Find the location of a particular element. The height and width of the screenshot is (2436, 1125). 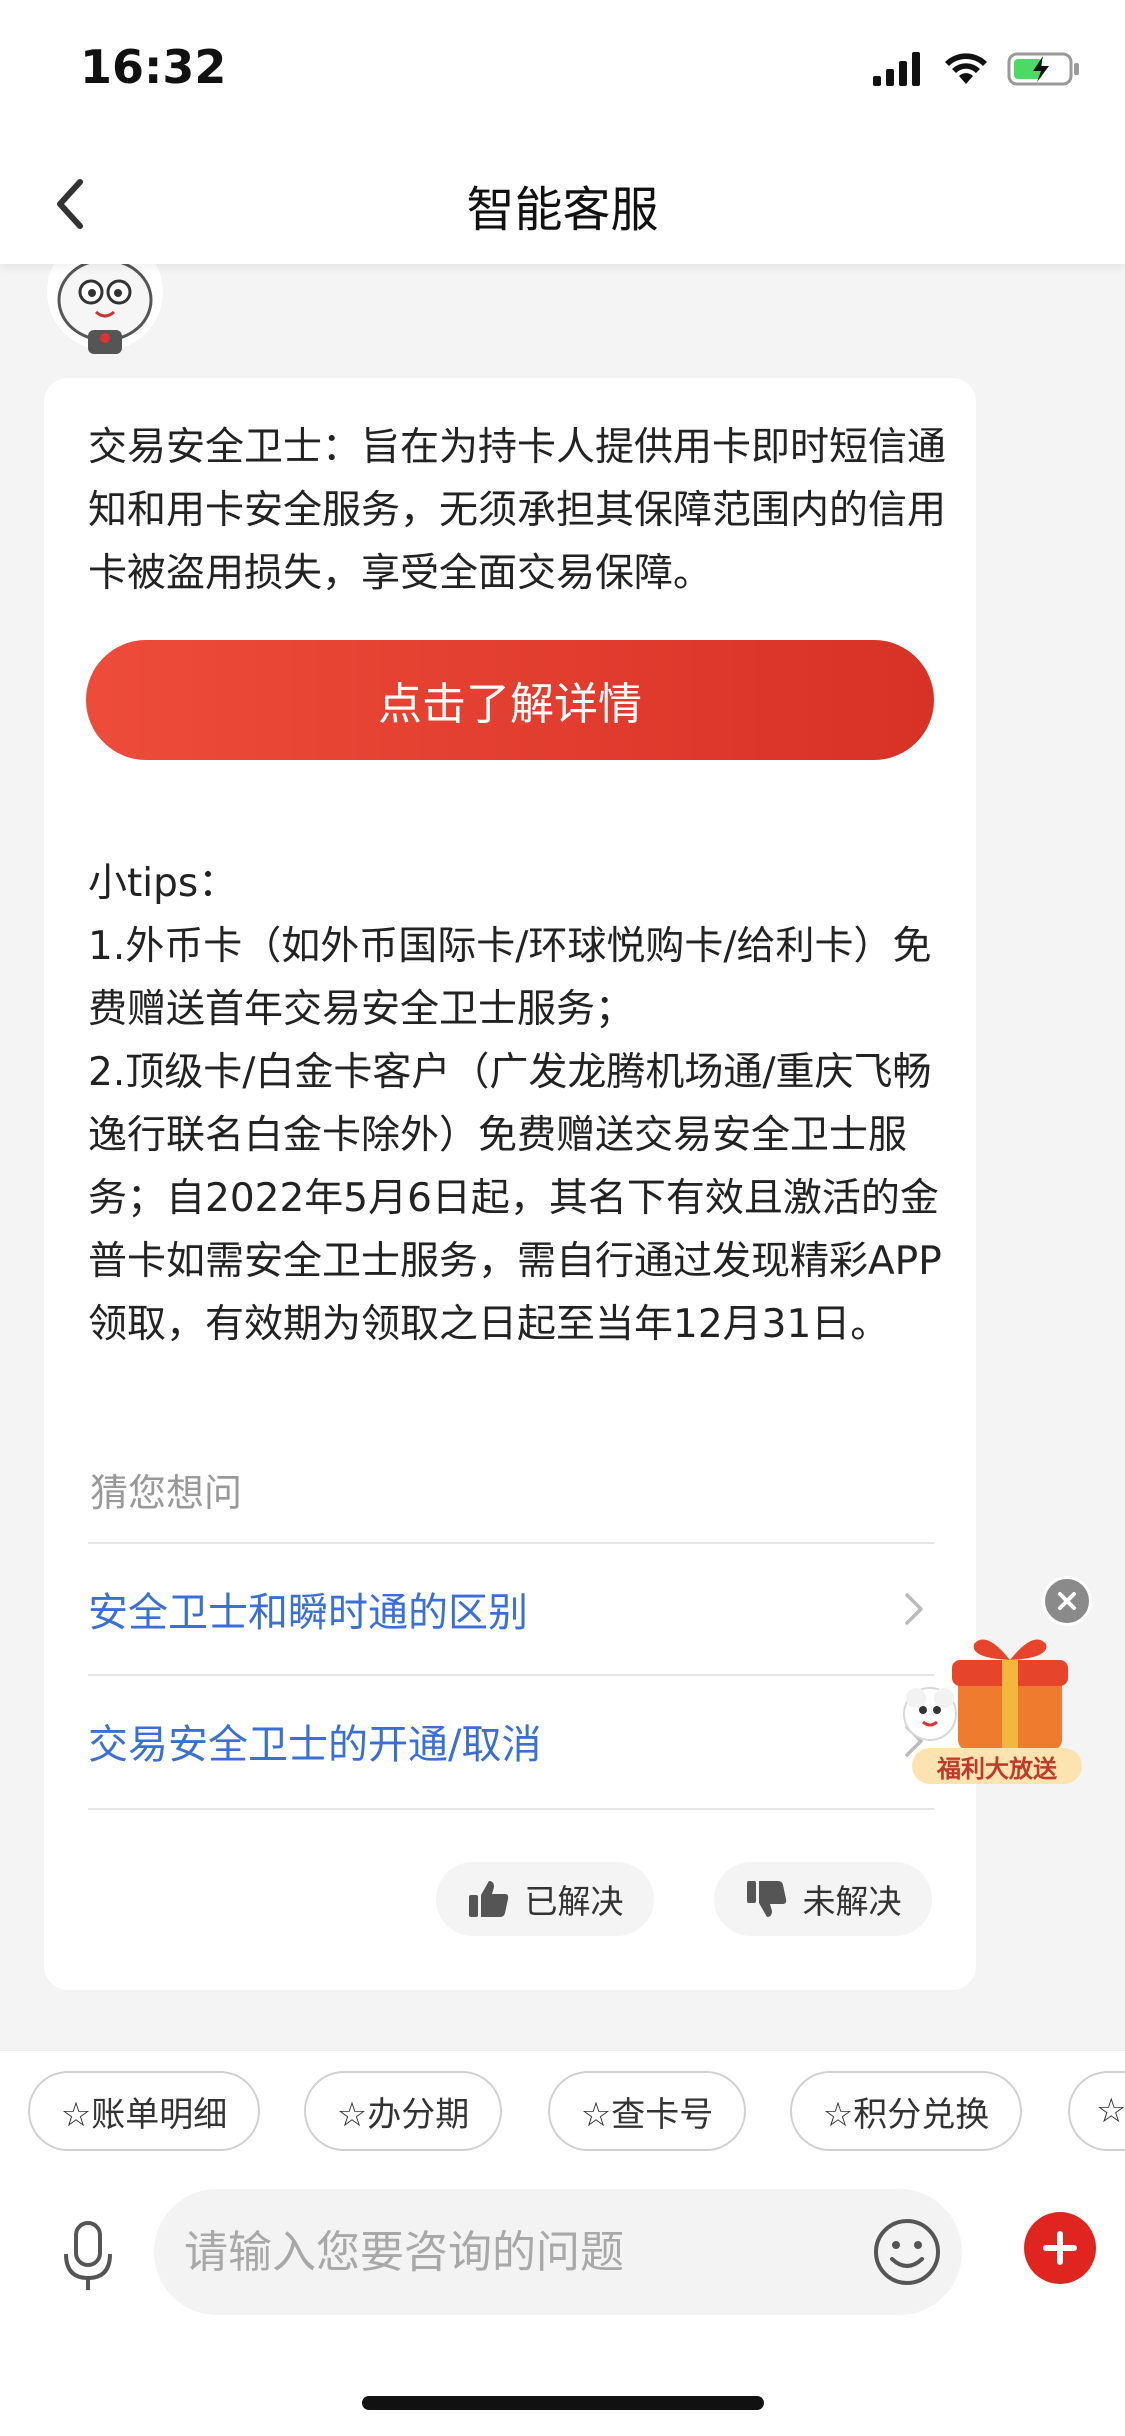

close-icon is located at coordinates (1067, 1601).